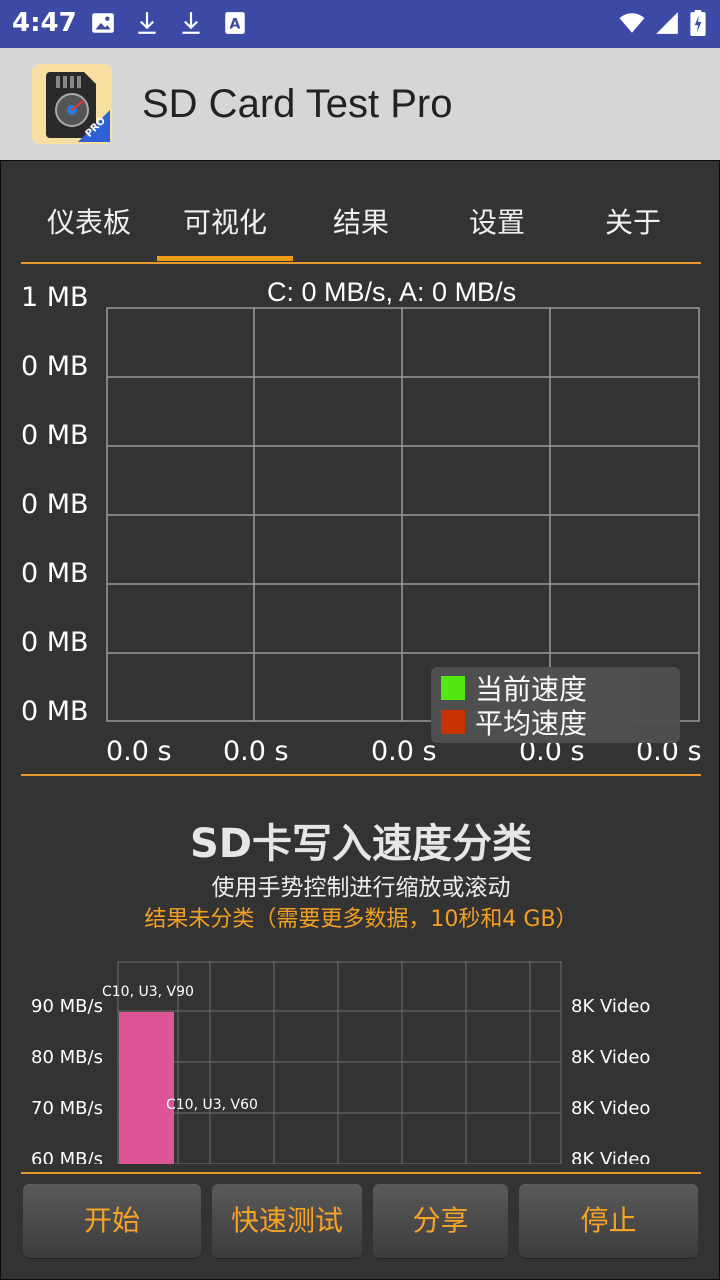 The height and width of the screenshot is (1280, 720). I want to click on wifi-icon, so click(632, 23).